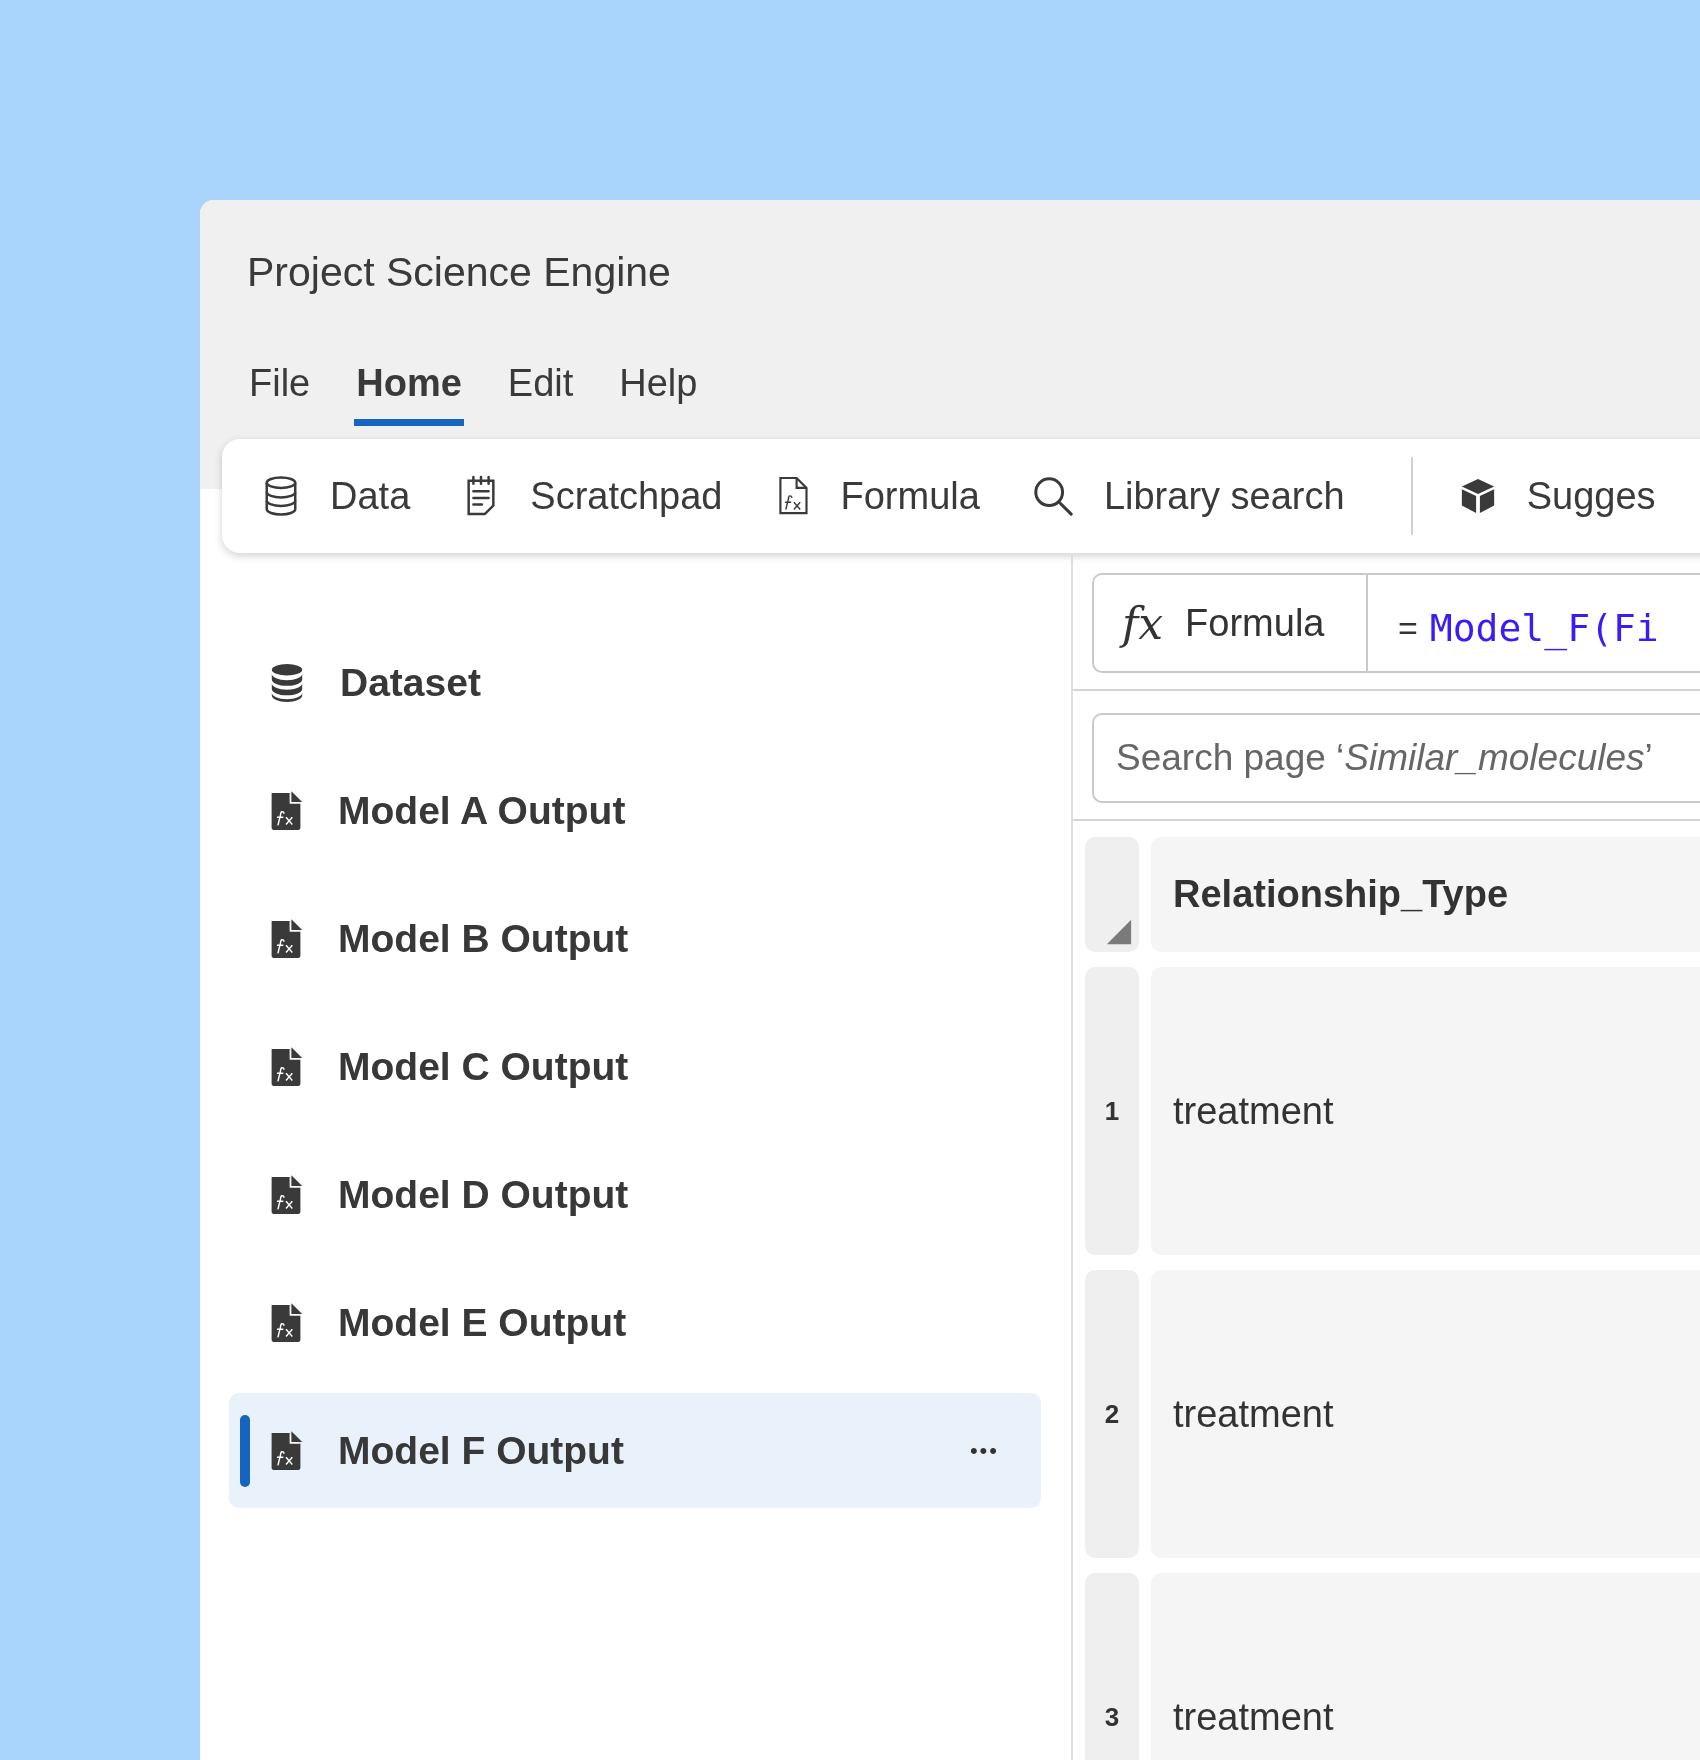 The height and width of the screenshot is (1760, 1700). Describe the element at coordinates (245, 1451) in the screenshot. I see `selection-indicator` at that location.